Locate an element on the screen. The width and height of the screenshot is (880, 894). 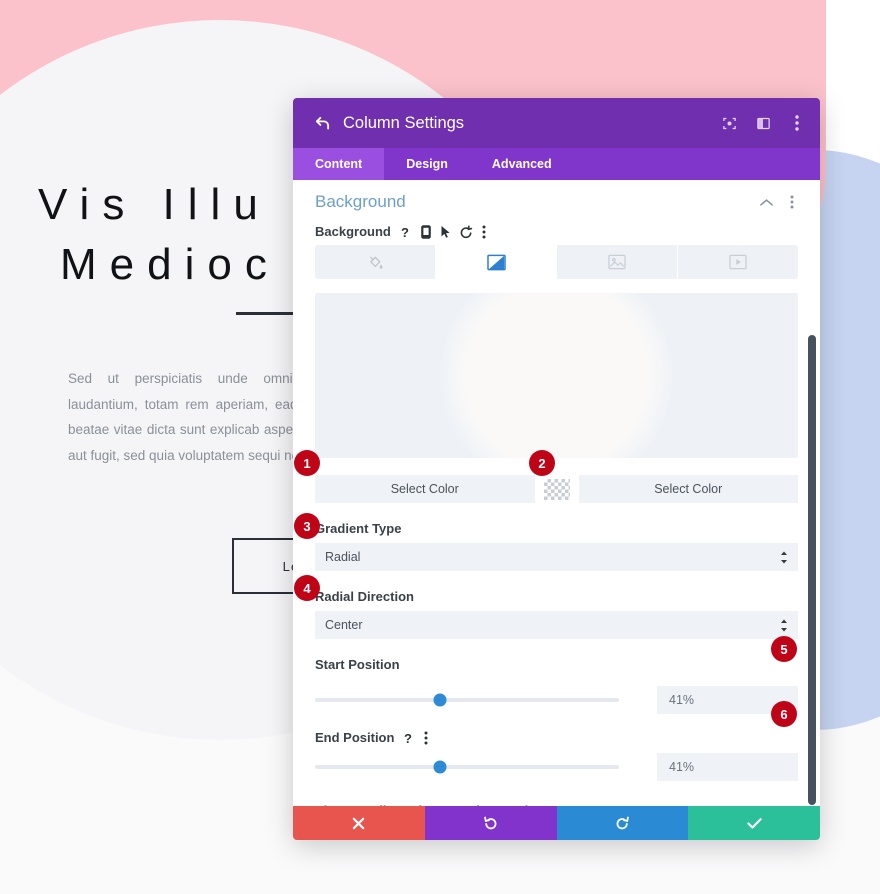
field-more-vertical-icon is located at coordinates (484, 232).